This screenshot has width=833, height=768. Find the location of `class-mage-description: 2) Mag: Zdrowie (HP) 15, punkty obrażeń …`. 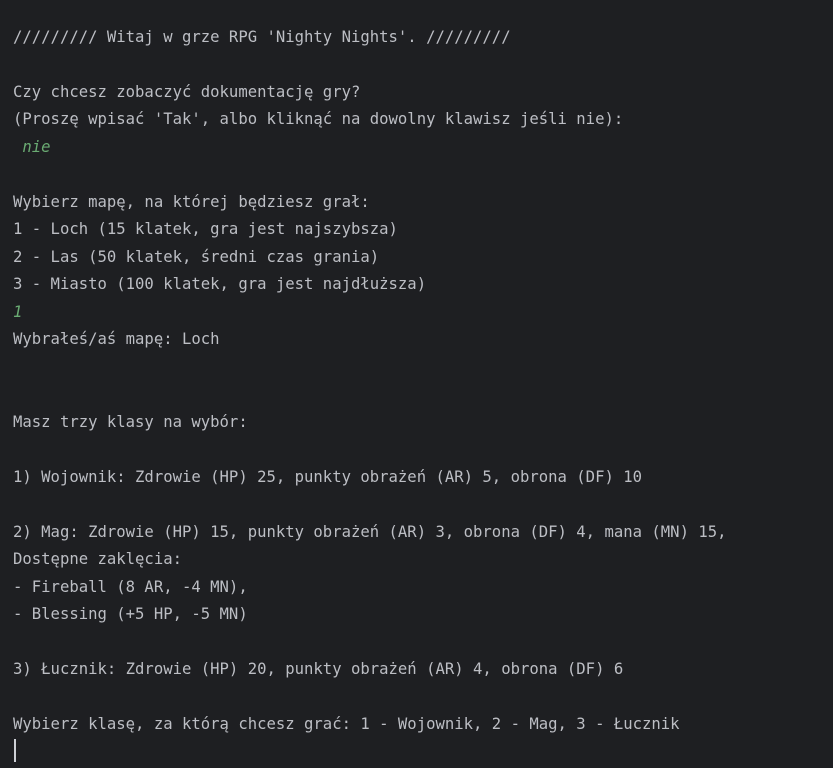

class-mage-description: 2) Mag: Zdrowie (HP) 15, punkty obrażeń … is located at coordinates (370, 532).